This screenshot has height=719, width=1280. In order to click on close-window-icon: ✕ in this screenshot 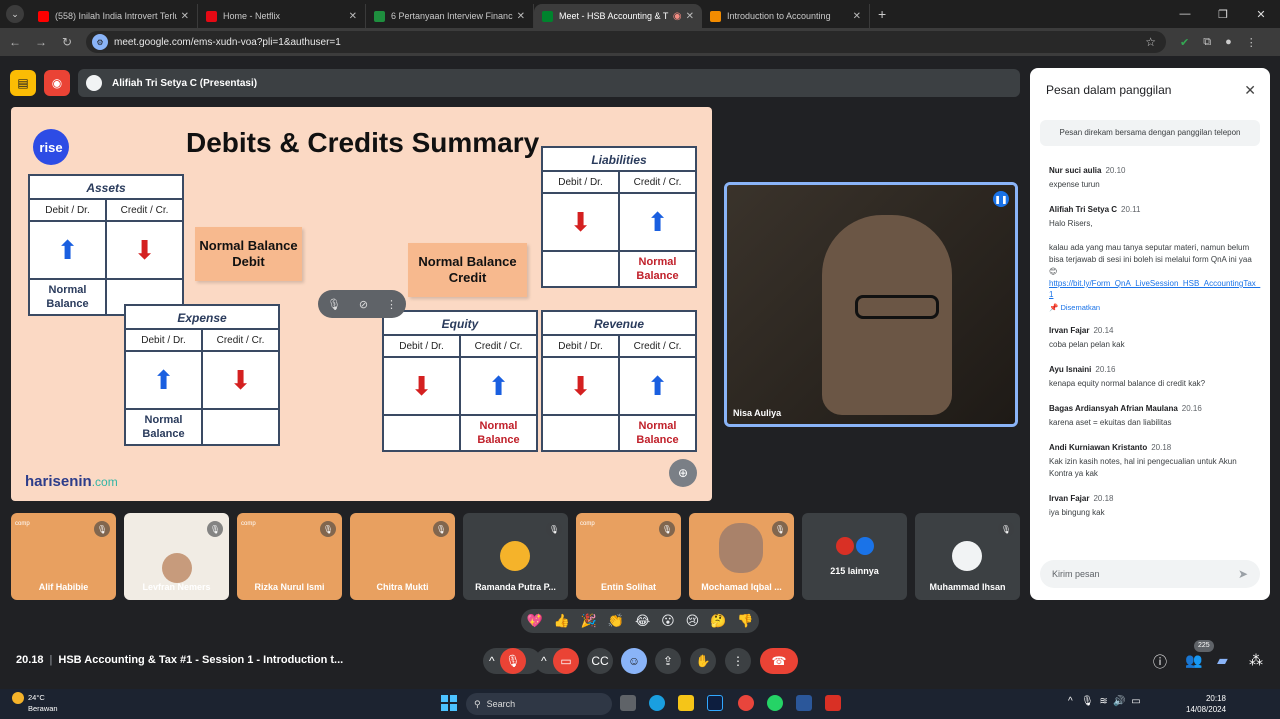, I will do `click(1261, 14)`.